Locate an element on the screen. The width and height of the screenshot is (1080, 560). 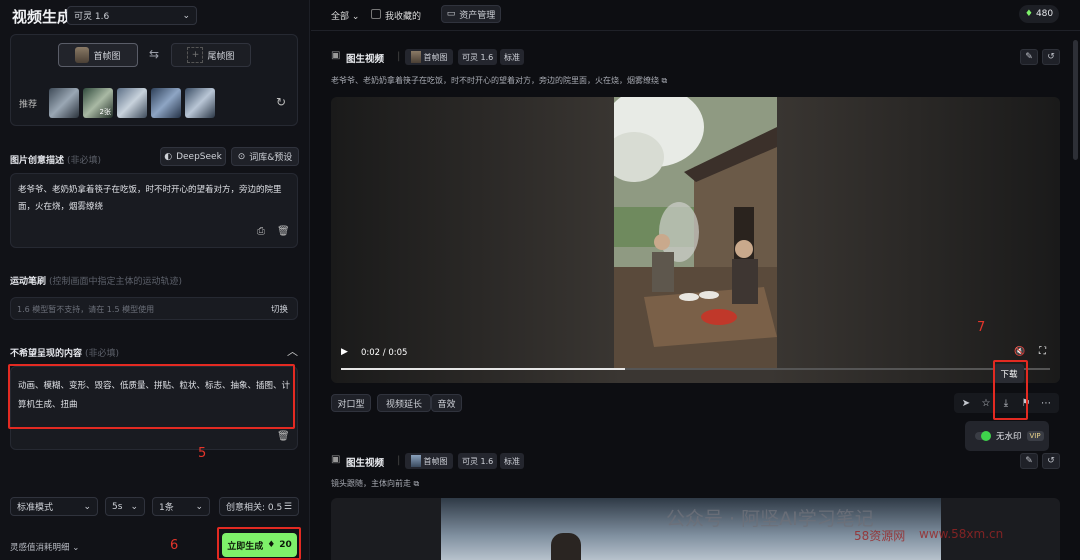
prompt-title: 图片创意描述 is located at coordinates (37, 161).